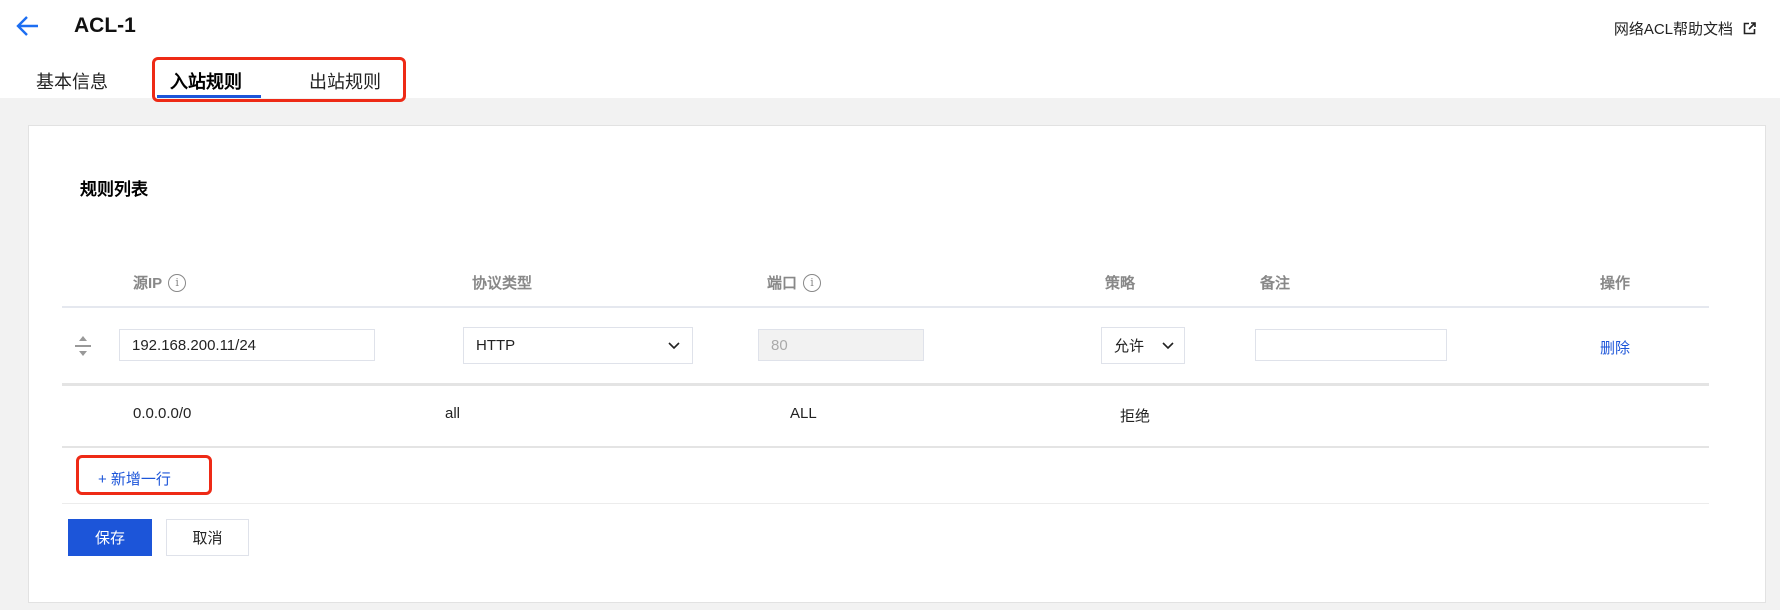 Image resolution: width=1780 pixels, height=610 pixels. I want to click on row-policy: 拒绝, so click(1135, 416).